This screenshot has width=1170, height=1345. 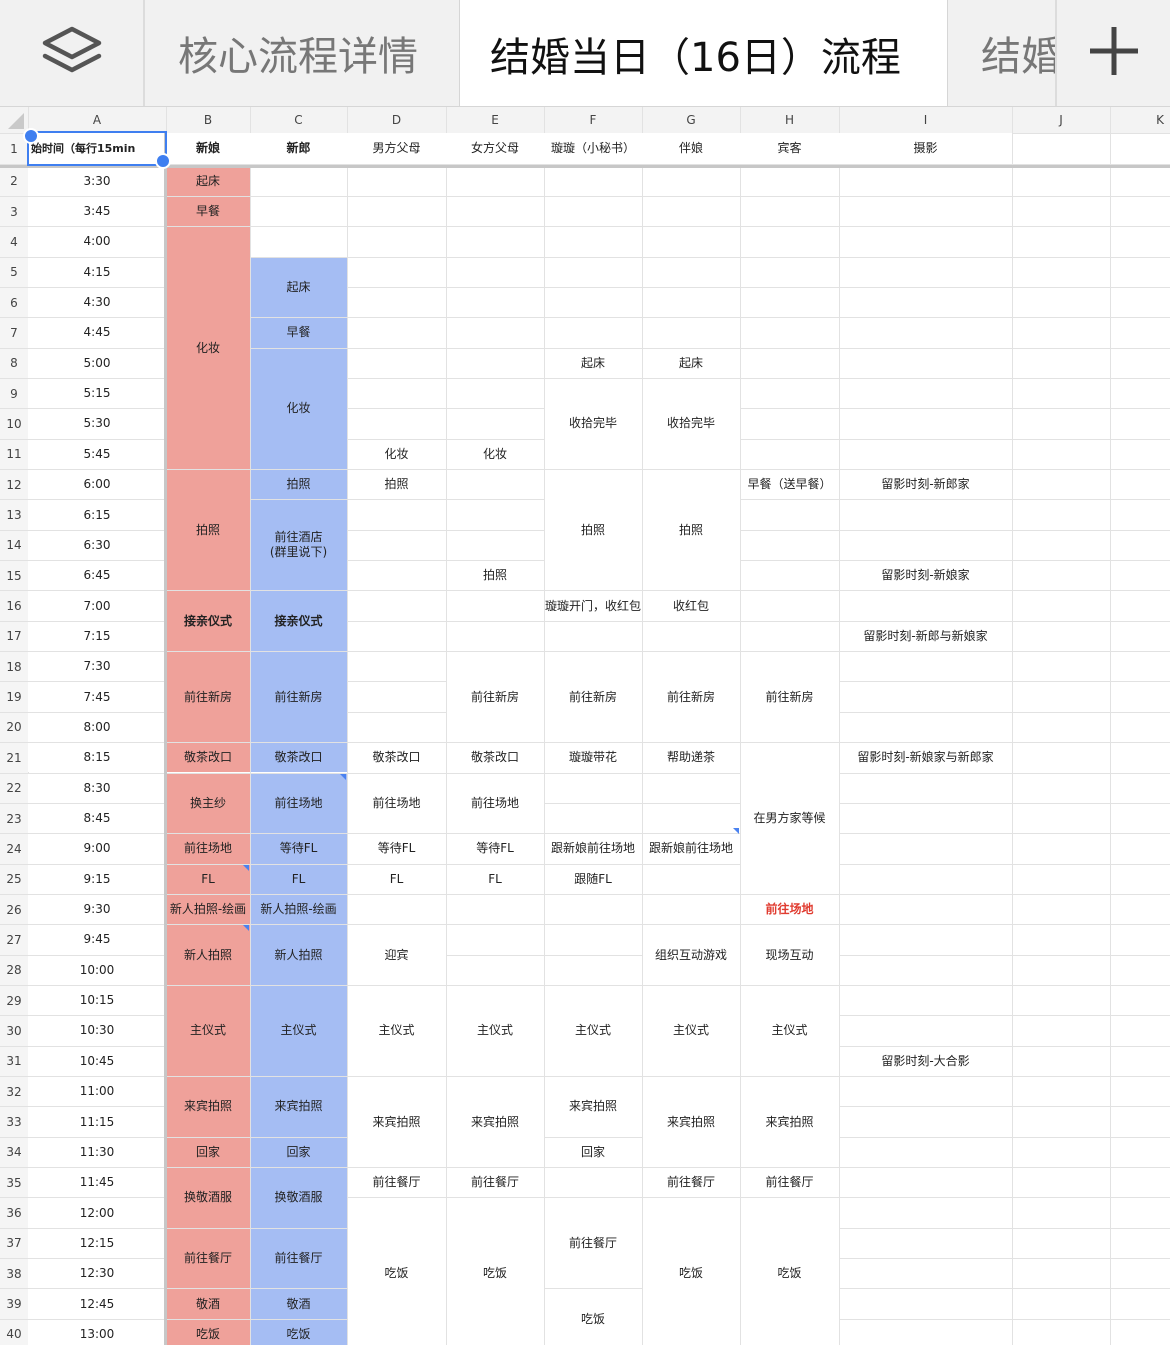 I want to click on row-header-23: 23, so click(x=14, y=818).